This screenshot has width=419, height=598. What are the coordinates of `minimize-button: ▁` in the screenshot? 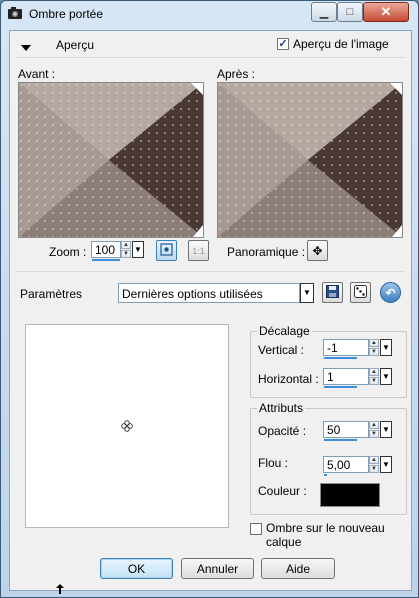 It's located at (324, 12).